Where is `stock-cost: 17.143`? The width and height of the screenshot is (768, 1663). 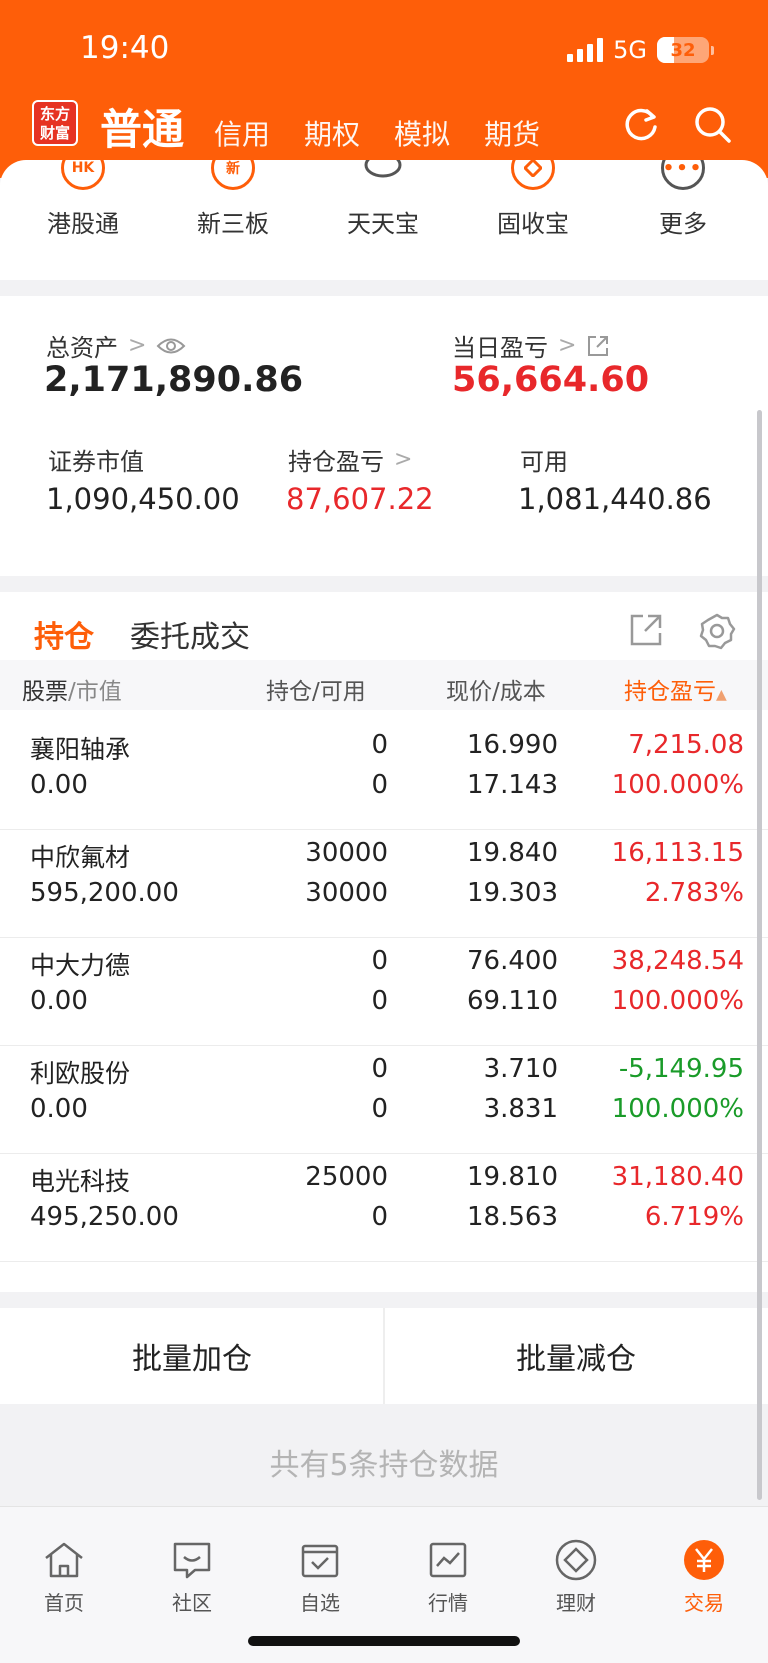 stock-cost: 17.143 is located at coordinates (512, 785).